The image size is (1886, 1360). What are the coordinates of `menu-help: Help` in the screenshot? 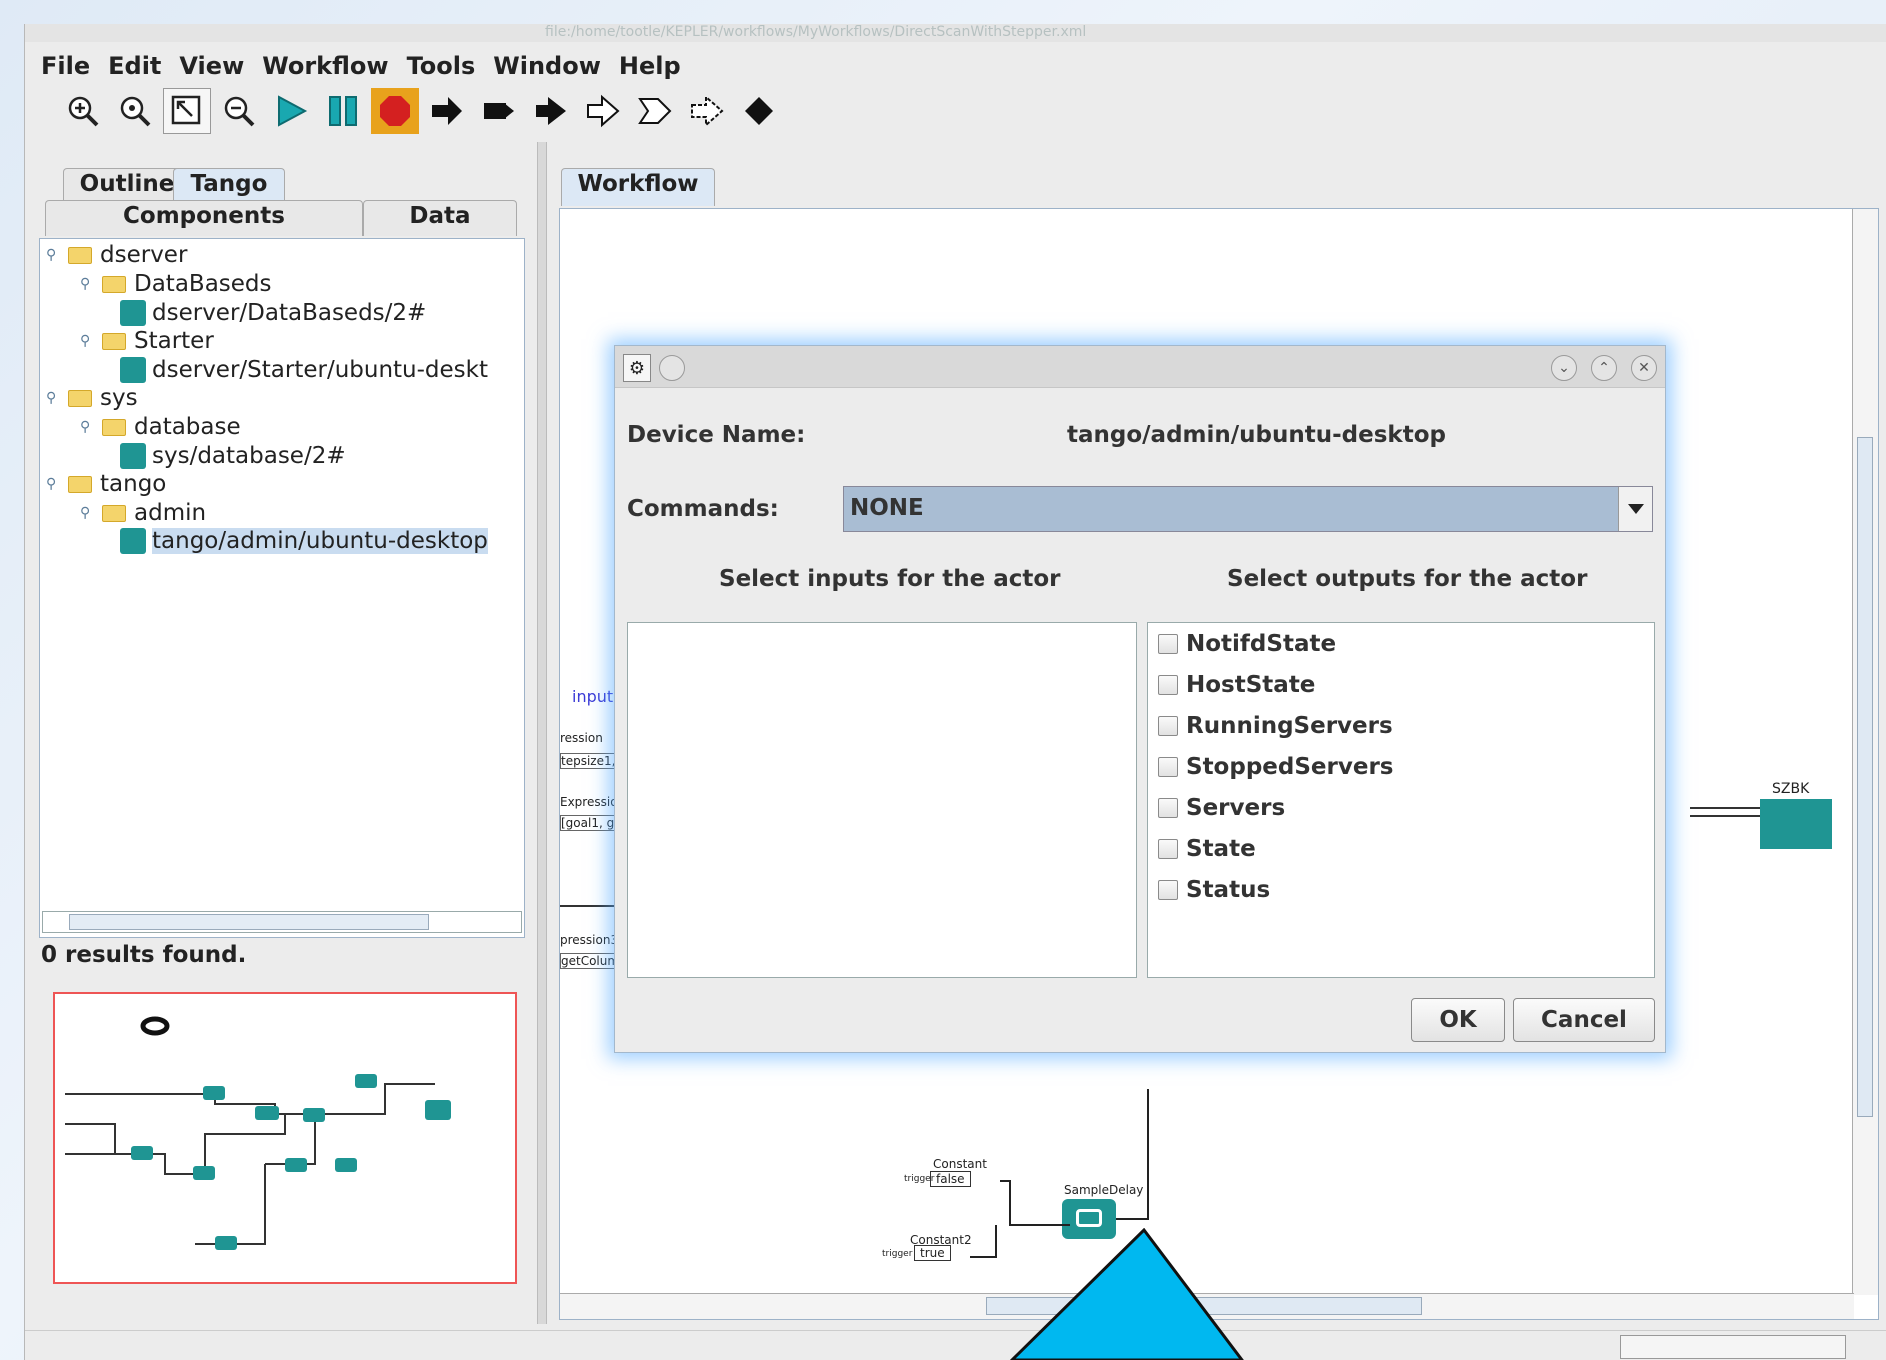 It's located at (650, 66).